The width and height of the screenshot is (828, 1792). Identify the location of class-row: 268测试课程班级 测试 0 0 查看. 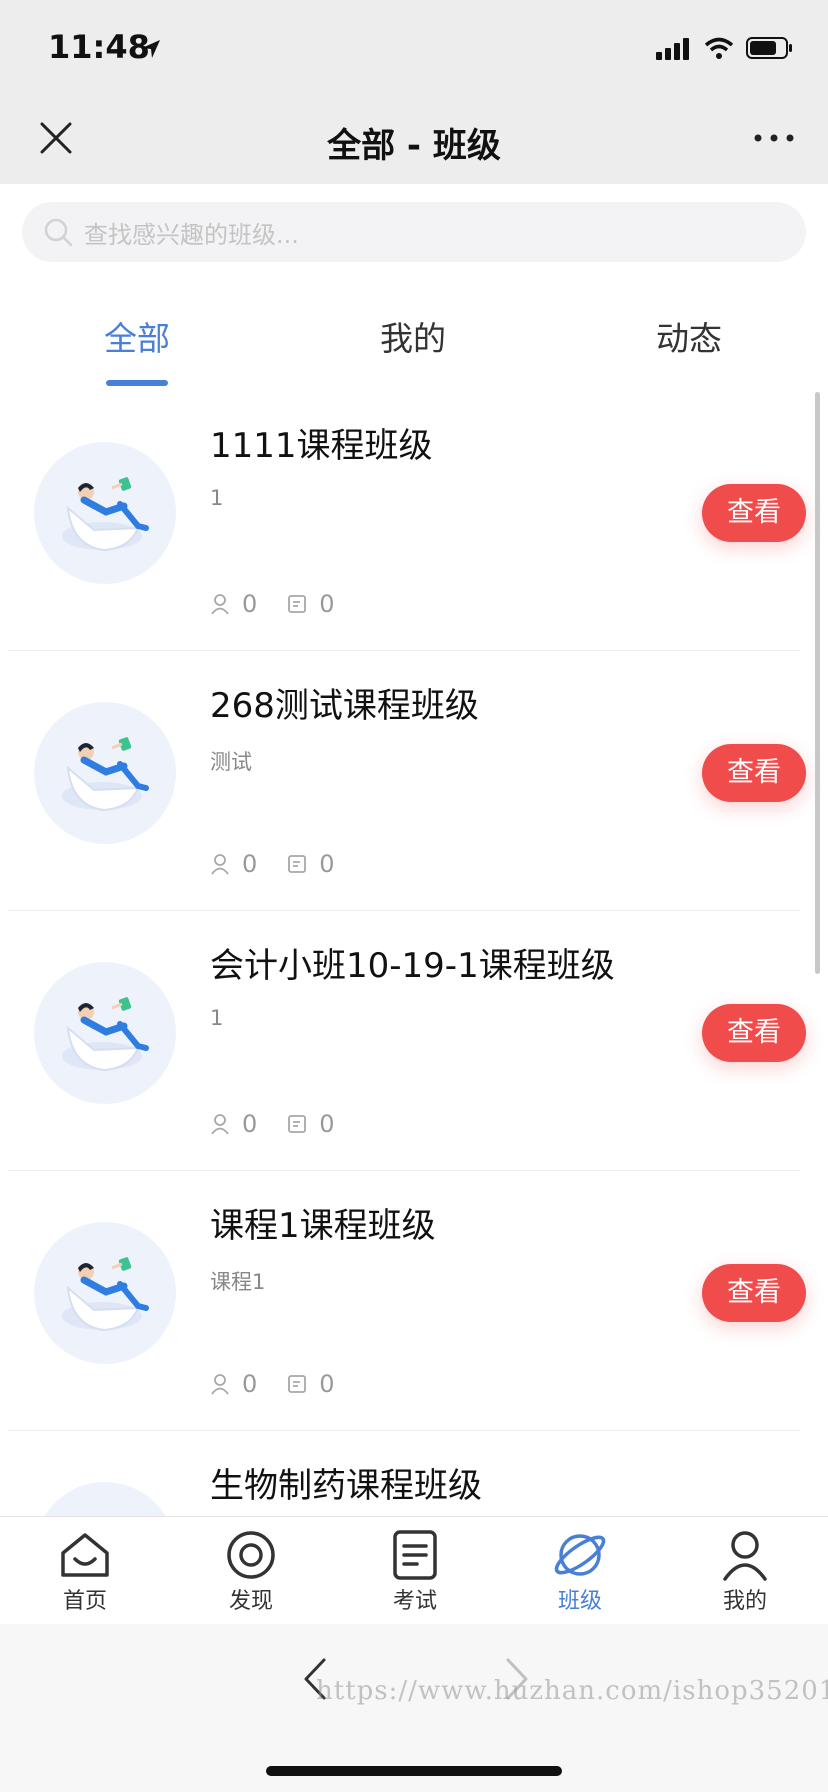
(407, 780).